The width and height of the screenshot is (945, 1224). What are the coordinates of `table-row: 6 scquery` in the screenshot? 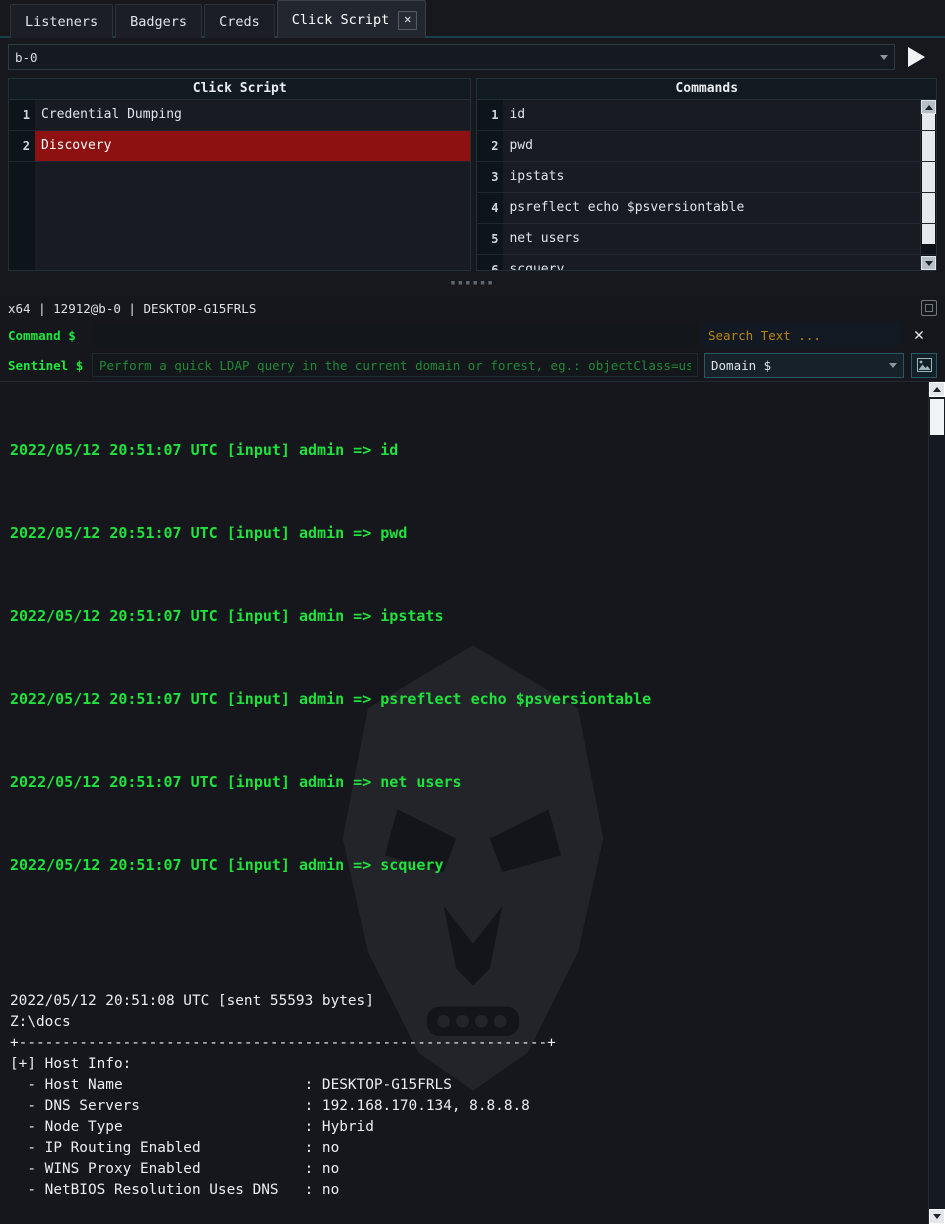 It's located at (706, 262).